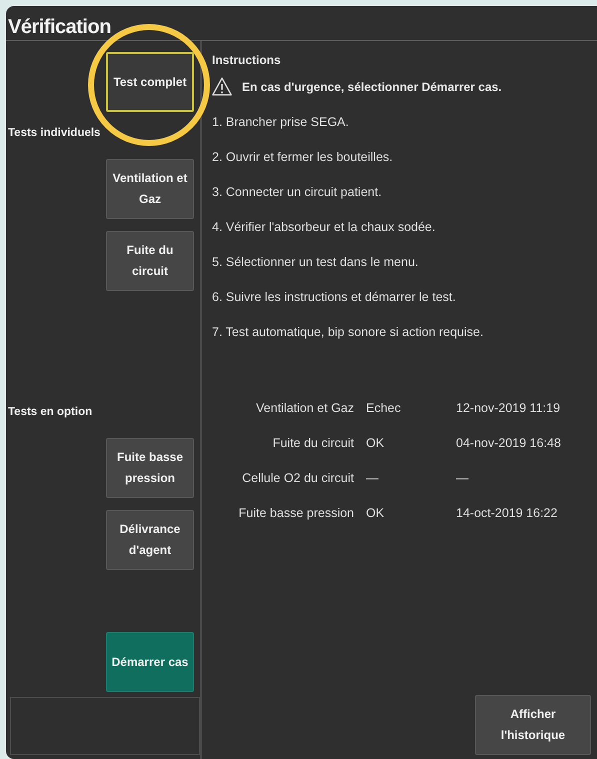 The height and width of the screenshot is (759, 597). What do you see at coordinates (247, 60) in the screenshot?
I see `instructions-heading: Instructions` at bounding box center [247, 60].